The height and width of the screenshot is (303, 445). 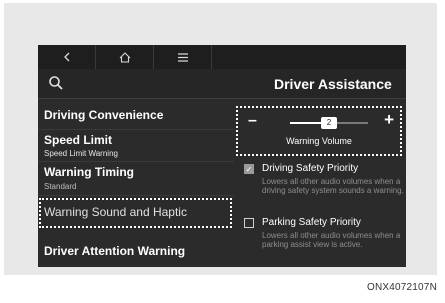 I want to click on hamburger-menu-icon, so click(x=182, y=57).